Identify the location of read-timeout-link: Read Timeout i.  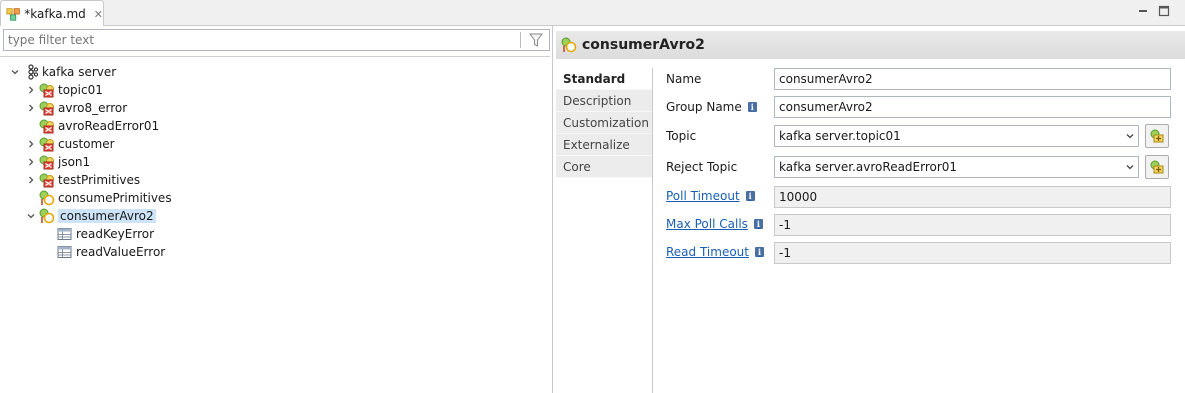
(715, 252).